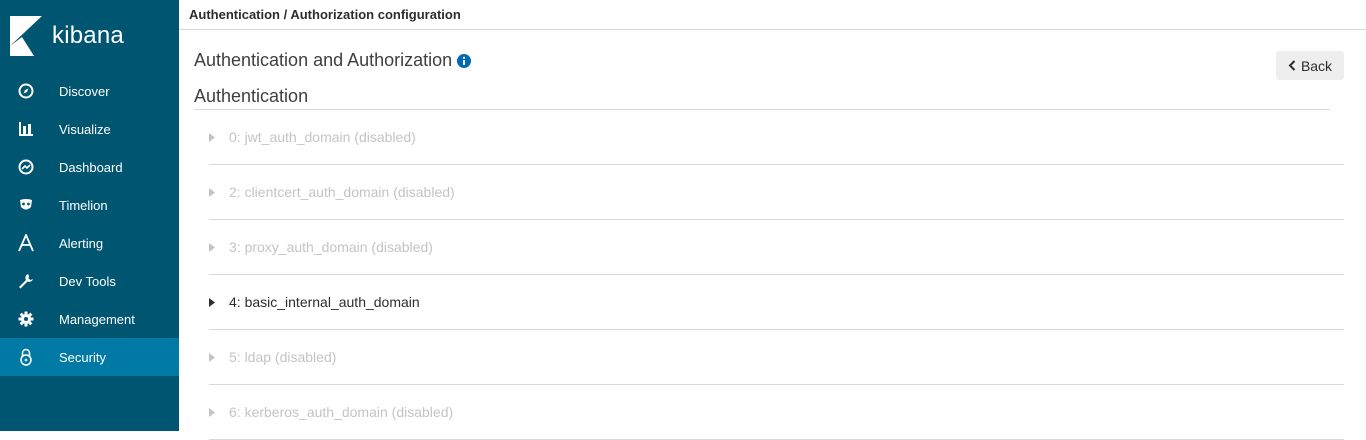  What do you see at coordinates (85, 129) in the screenshot?
I see `sidebar-item-label: Visualize` at bounding box center [85, 129].